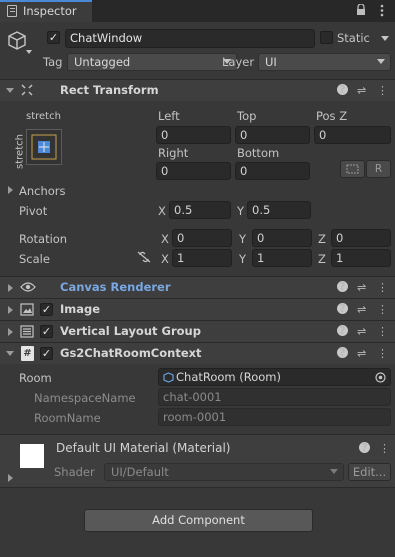 The width and height of the screenshot is (395, 557). I want to click on gameobject-cube-icon, so click(17, 41).